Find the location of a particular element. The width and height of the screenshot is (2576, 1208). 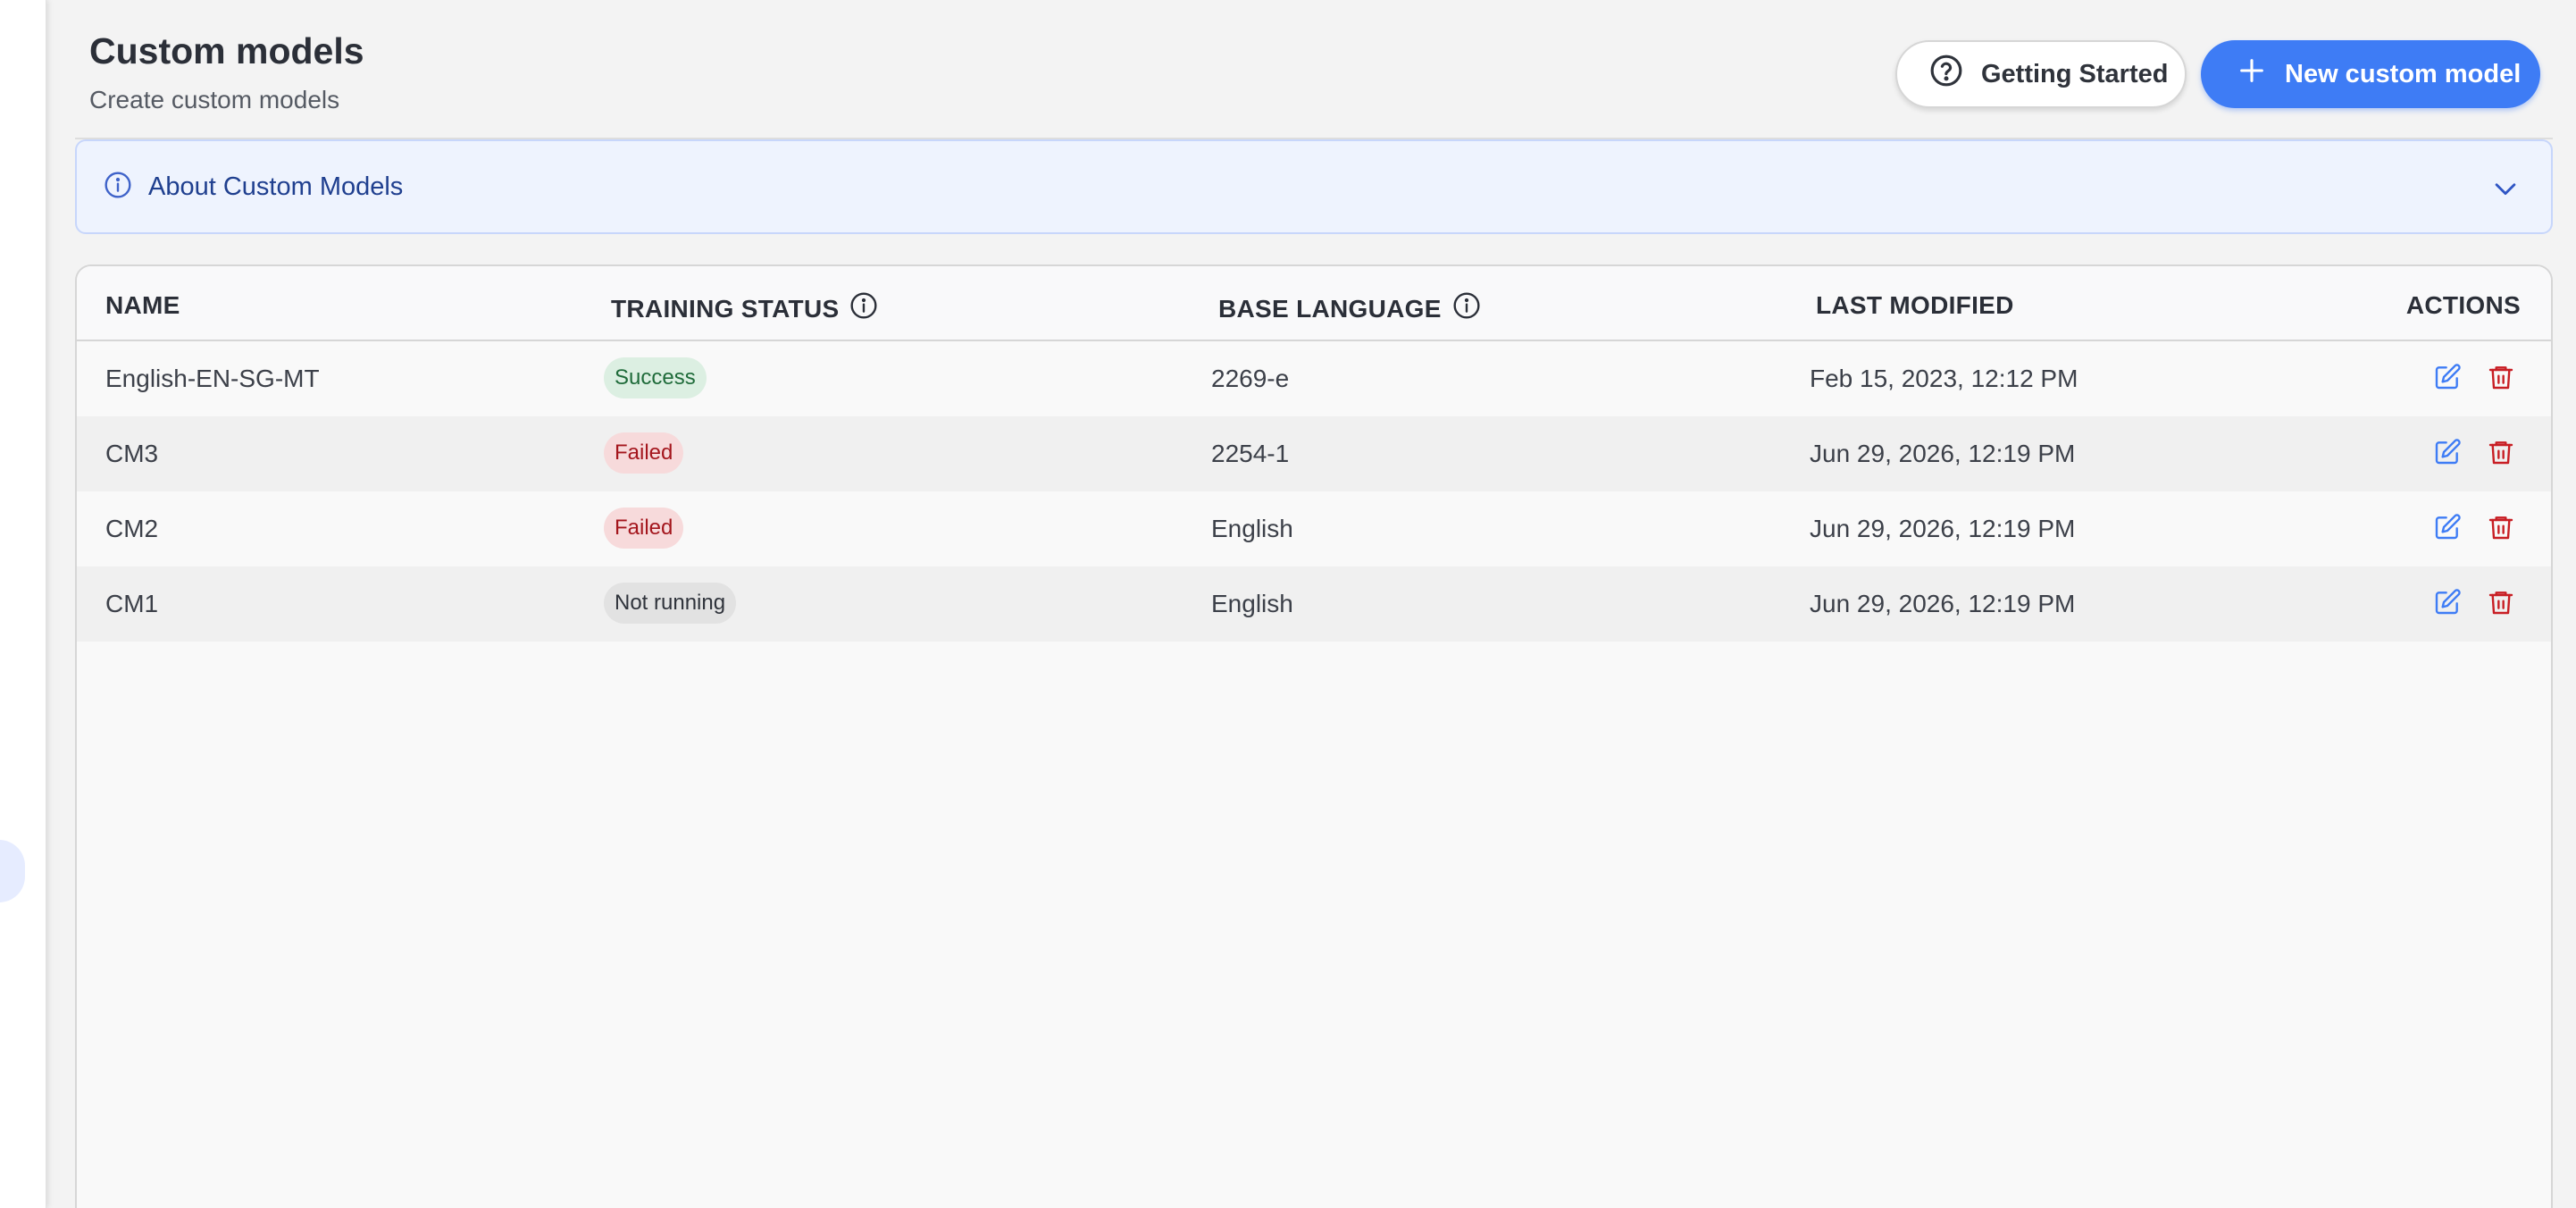

column-header-training-status: TRAINING STATUS is located at coordinates (745, 308).